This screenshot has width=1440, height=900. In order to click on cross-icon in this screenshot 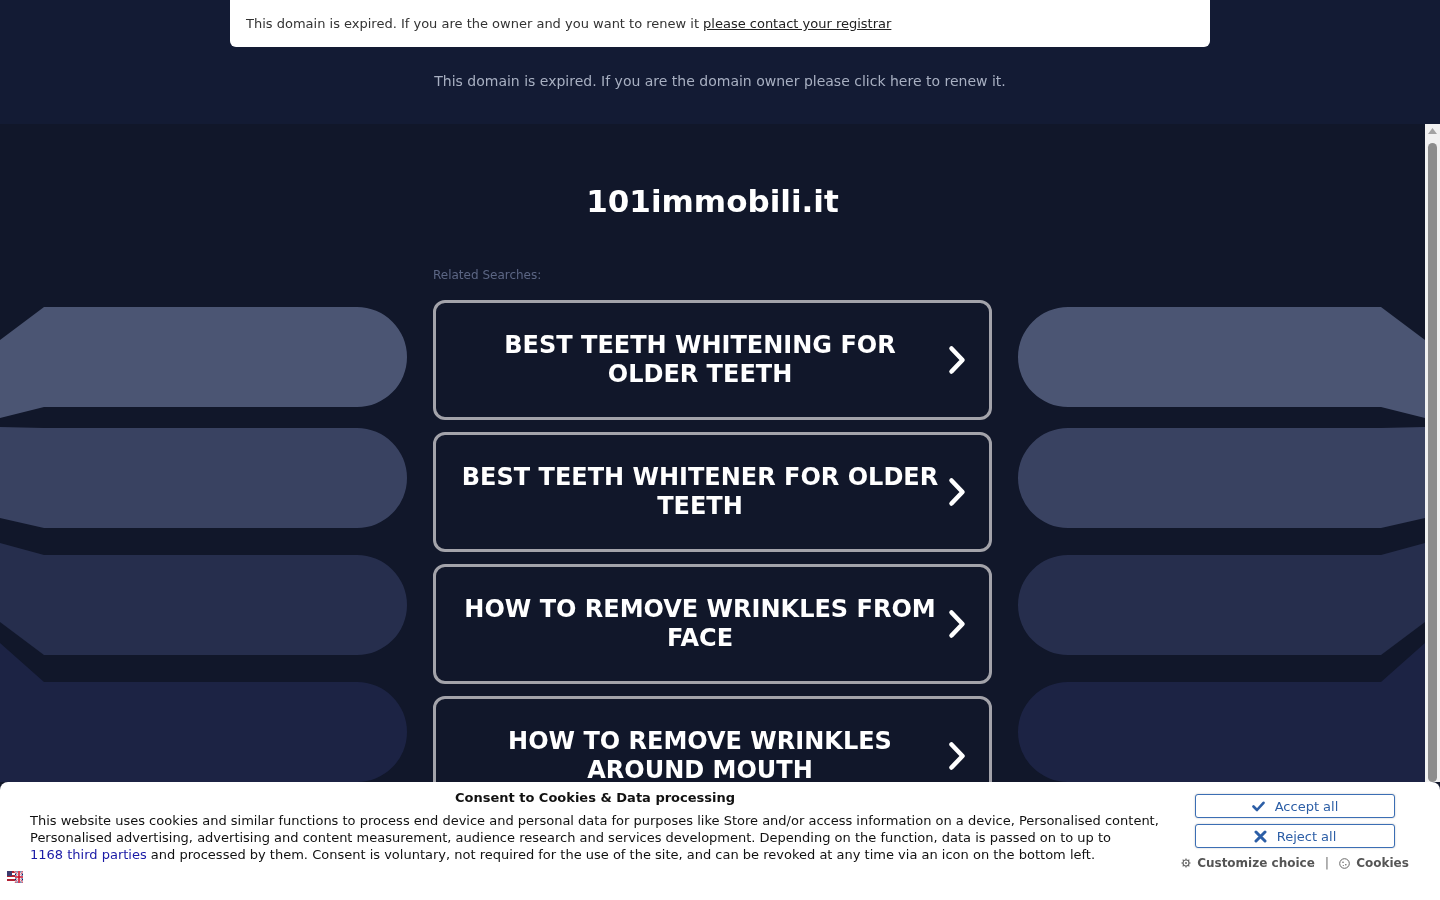, I will do `click(1260, 836)`.